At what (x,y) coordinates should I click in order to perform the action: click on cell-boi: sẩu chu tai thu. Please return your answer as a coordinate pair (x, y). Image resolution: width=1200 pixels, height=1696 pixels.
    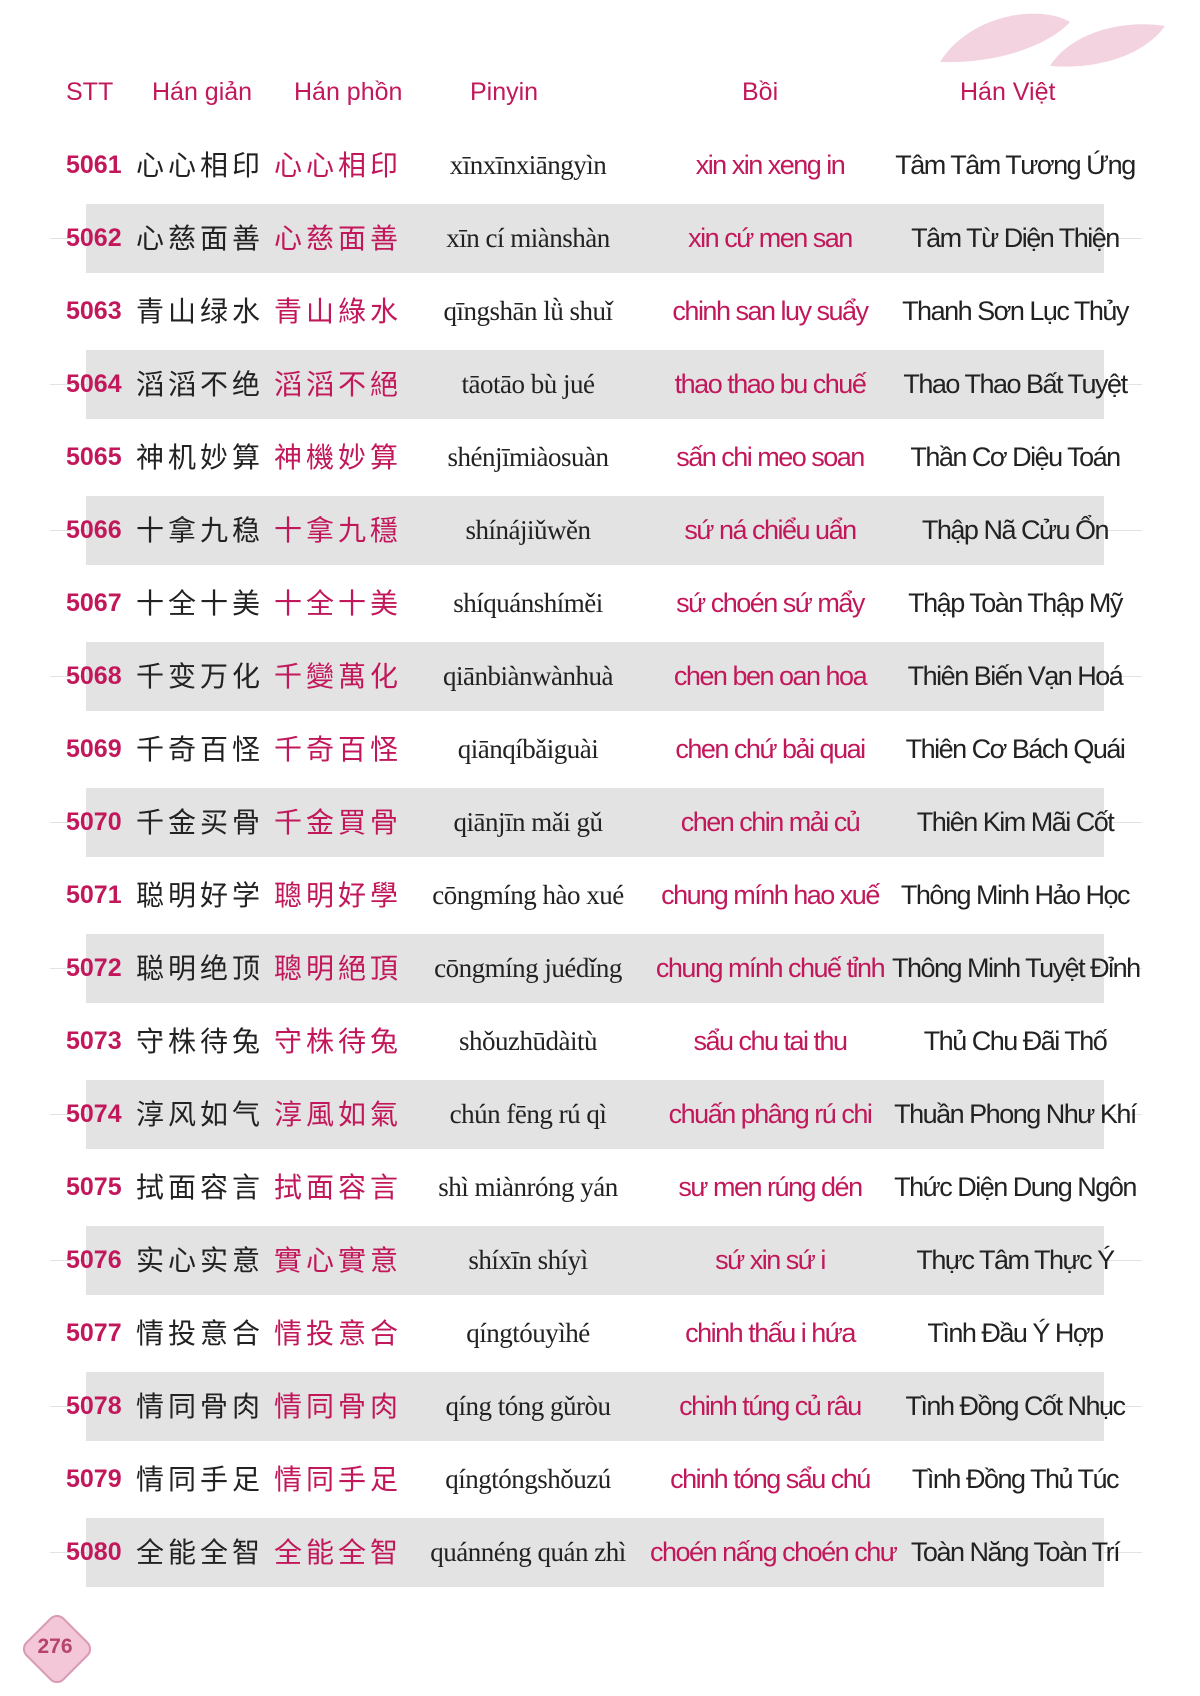
    Looking at the image, I should click on (770, 1041).